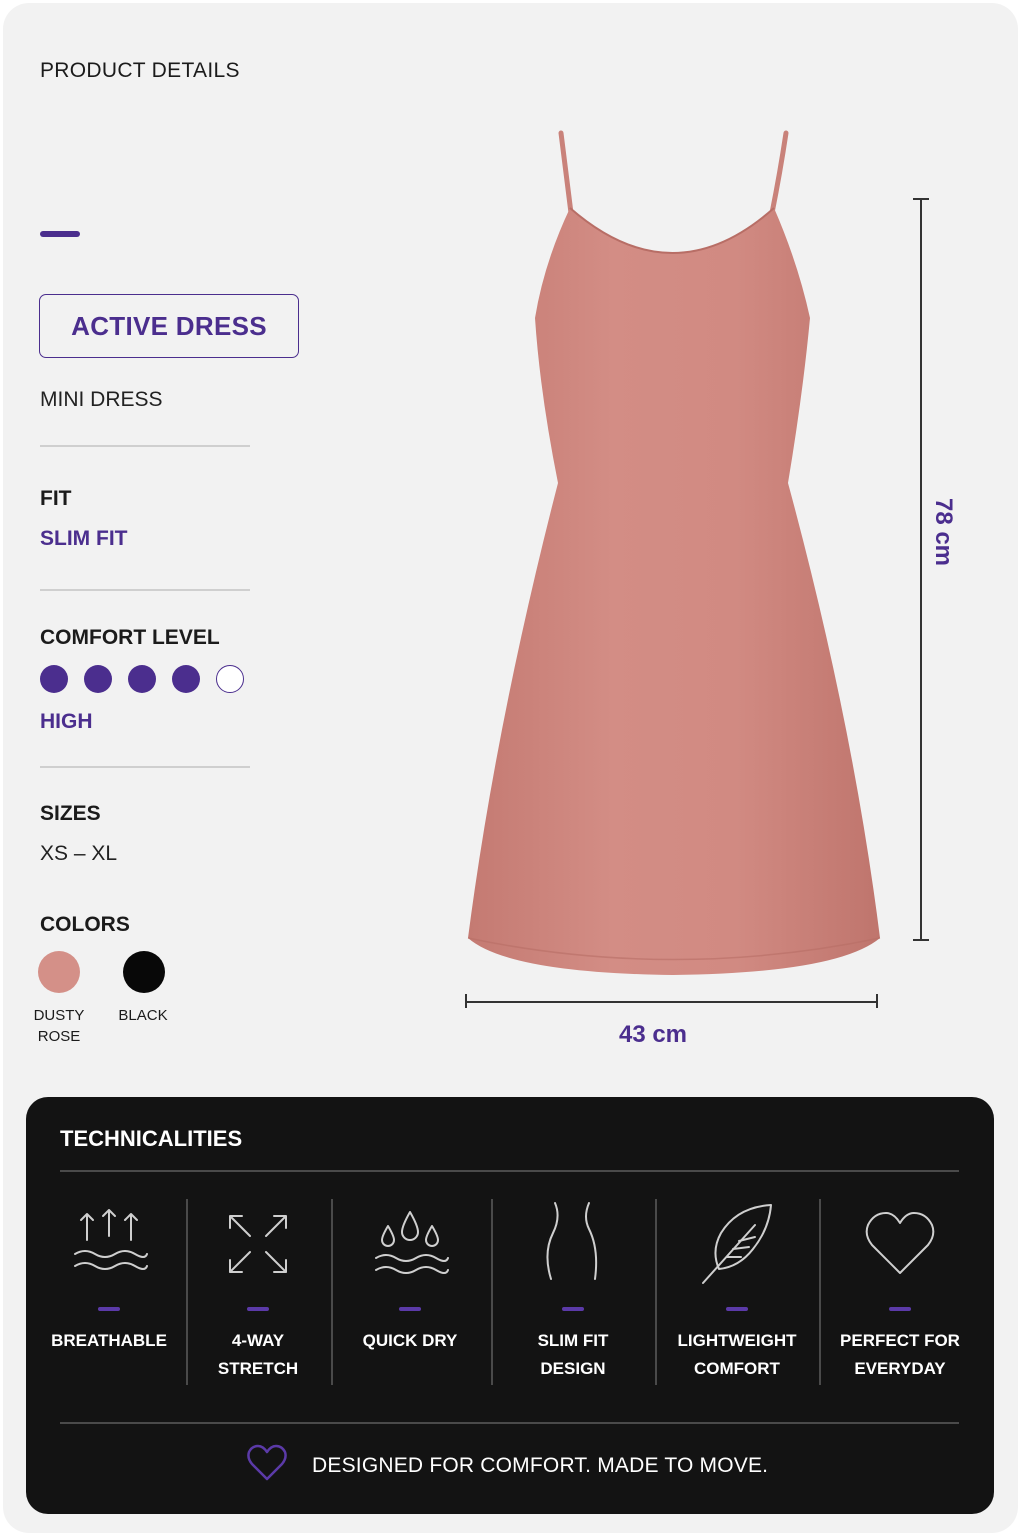 Image resolution: width=1023 pixels, height=1537 pixels. What do you see at coordinates (79, 853) in the screenshot?
I see `sizes-value: XS – XL` at bounding box center [79, 853].